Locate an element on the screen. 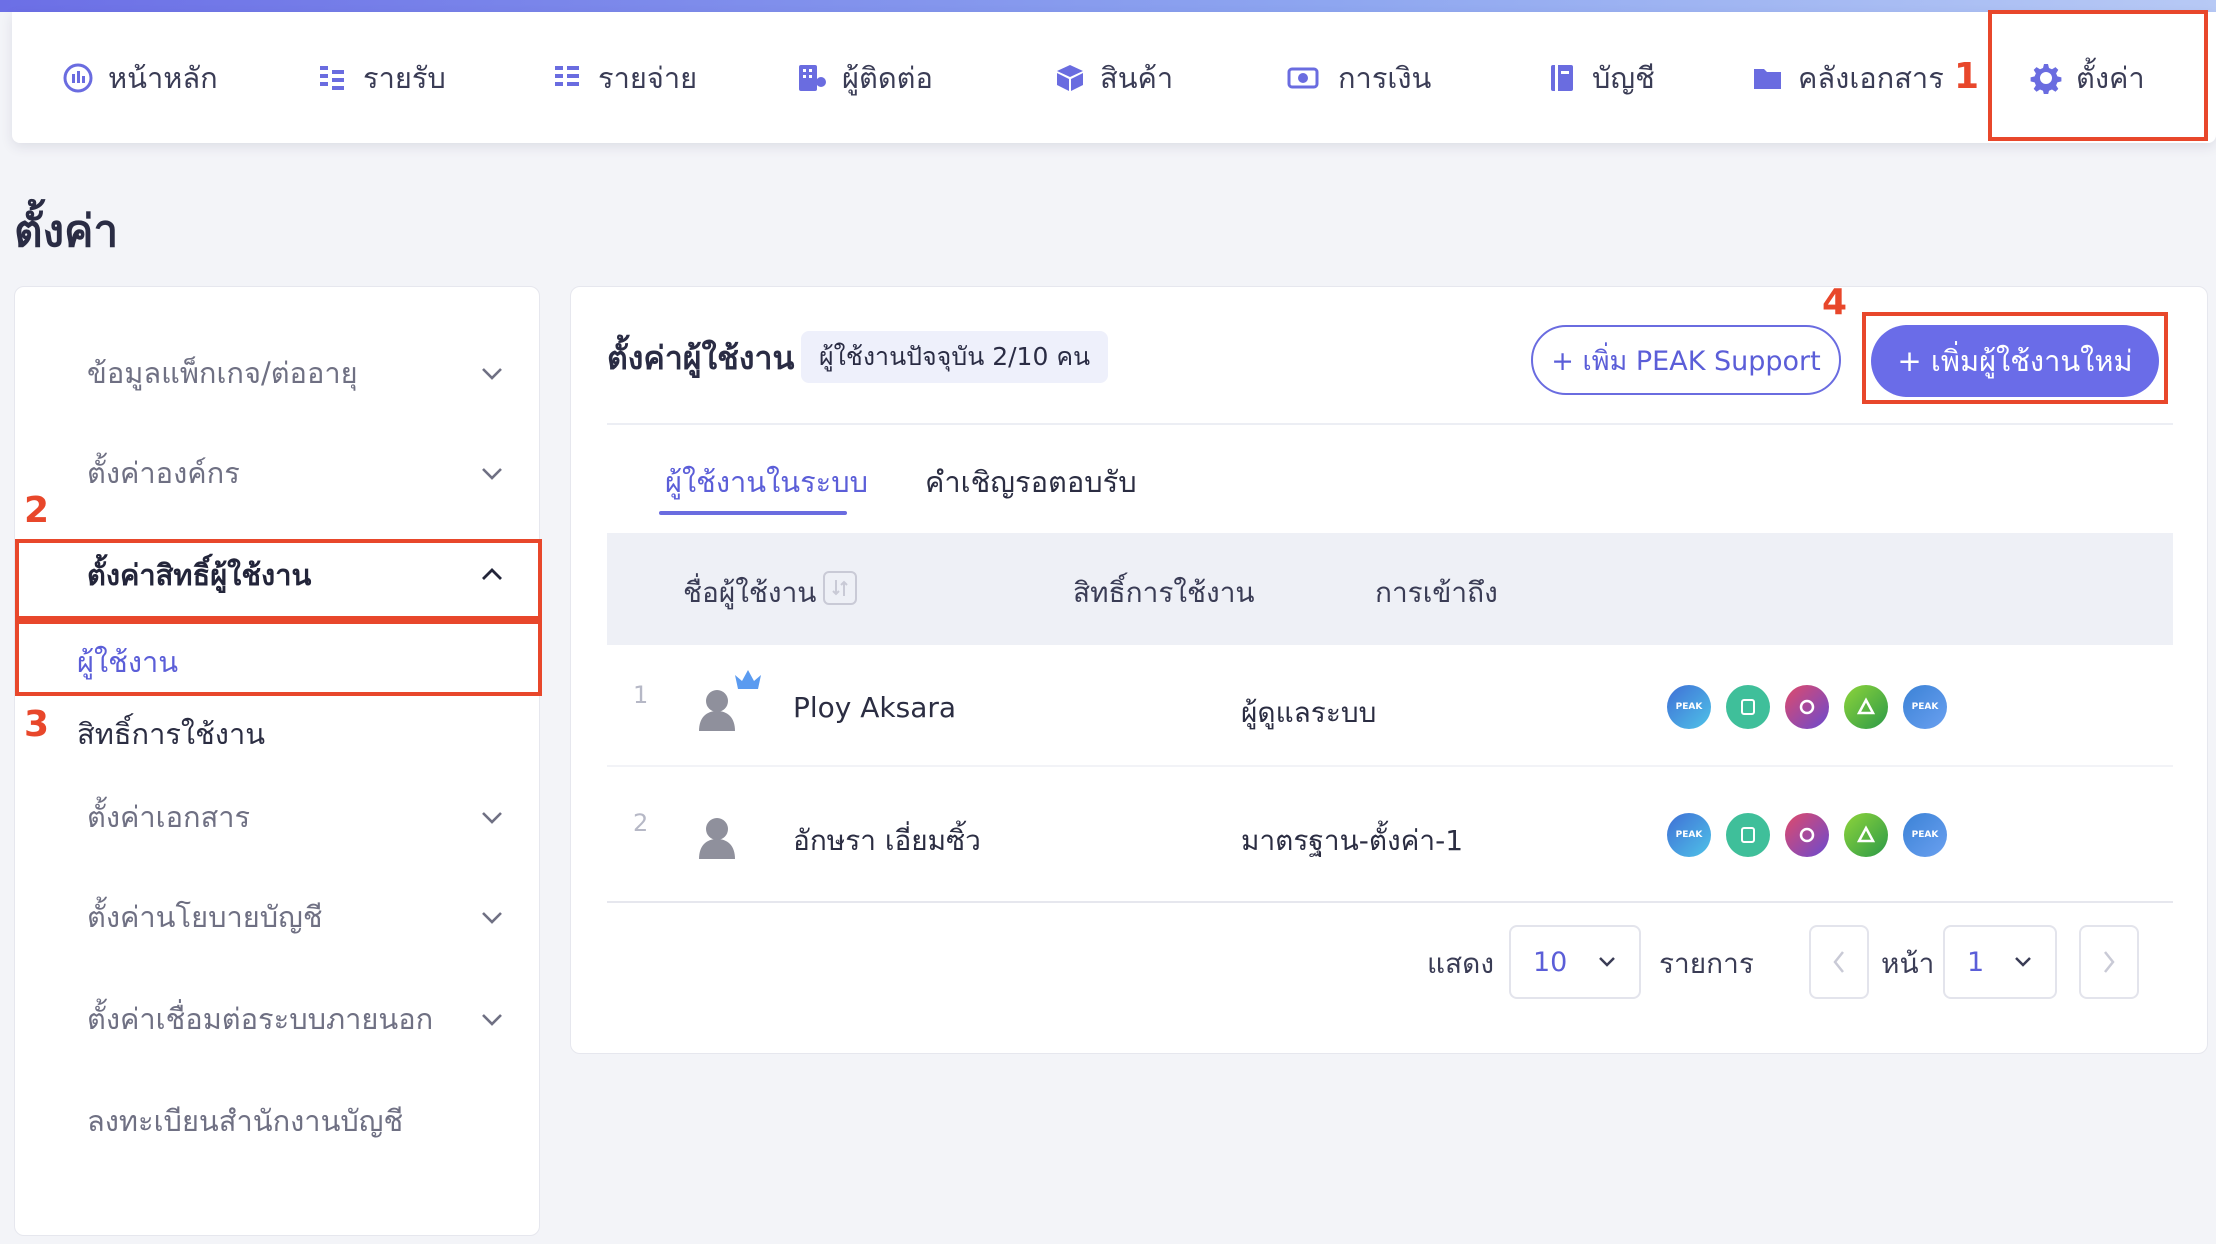  expense-icon is located at coordinates (567, 75).